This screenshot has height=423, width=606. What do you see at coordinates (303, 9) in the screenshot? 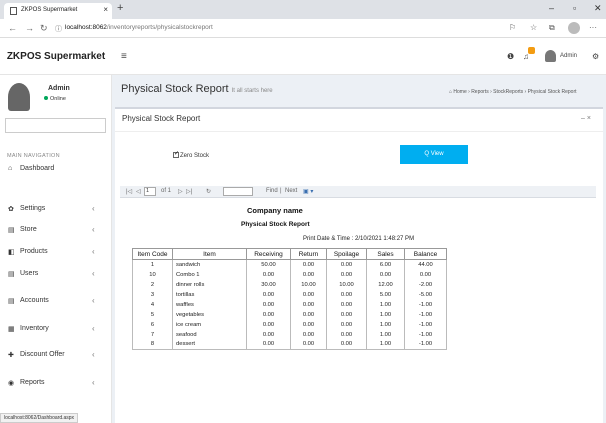
I see `browser-tab-bar: ZKPOS Supermarket × + – ▫ ✕` at bounding box center [303, 9].